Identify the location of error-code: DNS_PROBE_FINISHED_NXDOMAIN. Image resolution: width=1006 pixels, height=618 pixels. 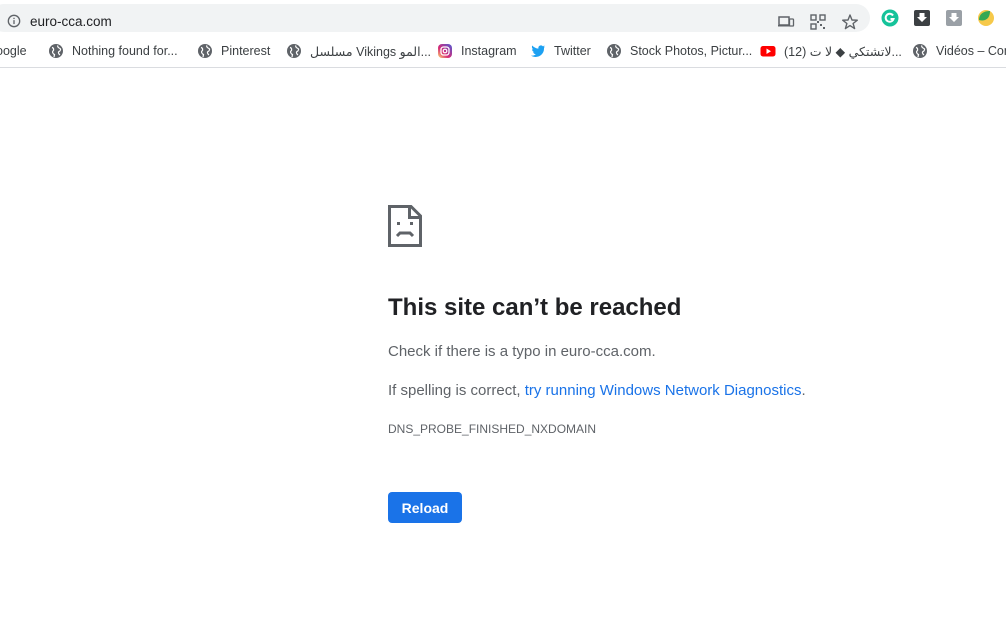
(492, 429).